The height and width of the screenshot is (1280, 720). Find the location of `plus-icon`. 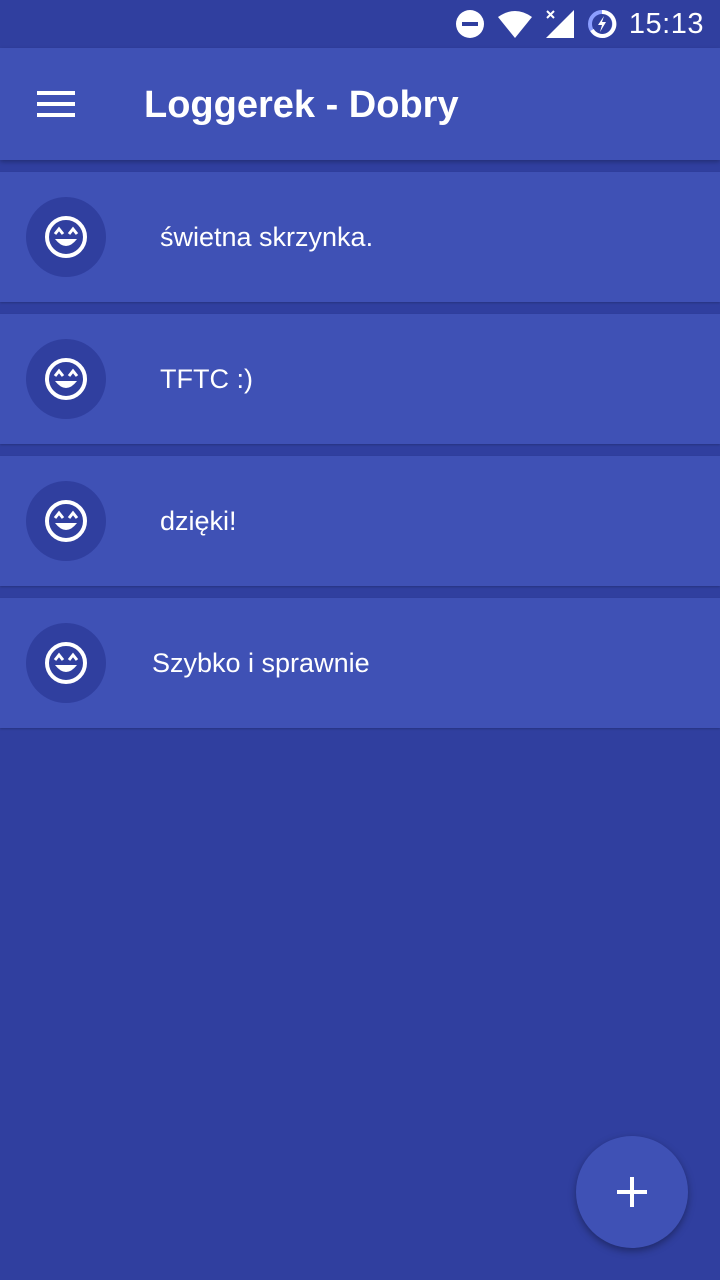

plus-icon is located at coordinates (632, 1192).